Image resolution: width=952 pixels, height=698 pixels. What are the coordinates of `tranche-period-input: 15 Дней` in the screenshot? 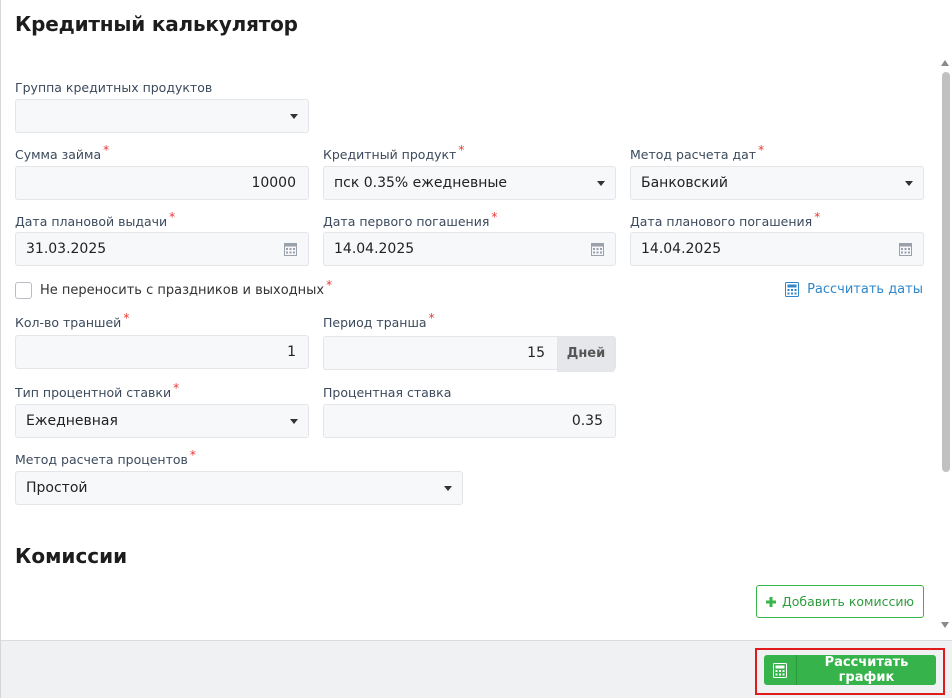 It's located at (469, 354).